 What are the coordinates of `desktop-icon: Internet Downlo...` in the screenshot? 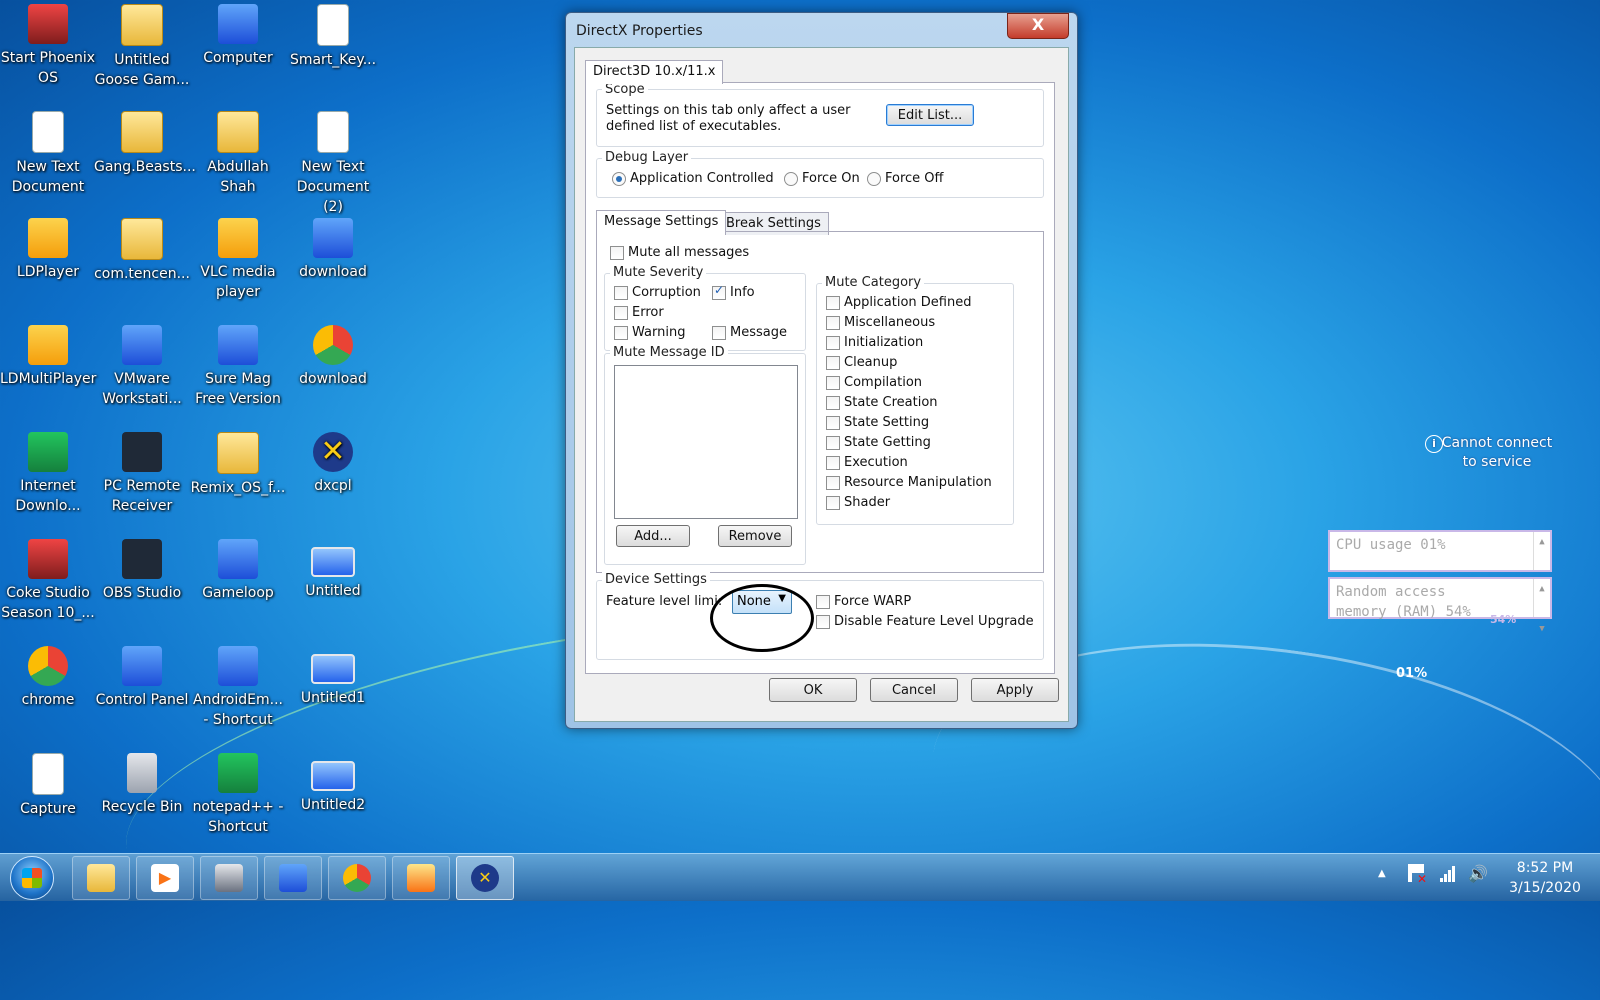 It's located at (48, 472).